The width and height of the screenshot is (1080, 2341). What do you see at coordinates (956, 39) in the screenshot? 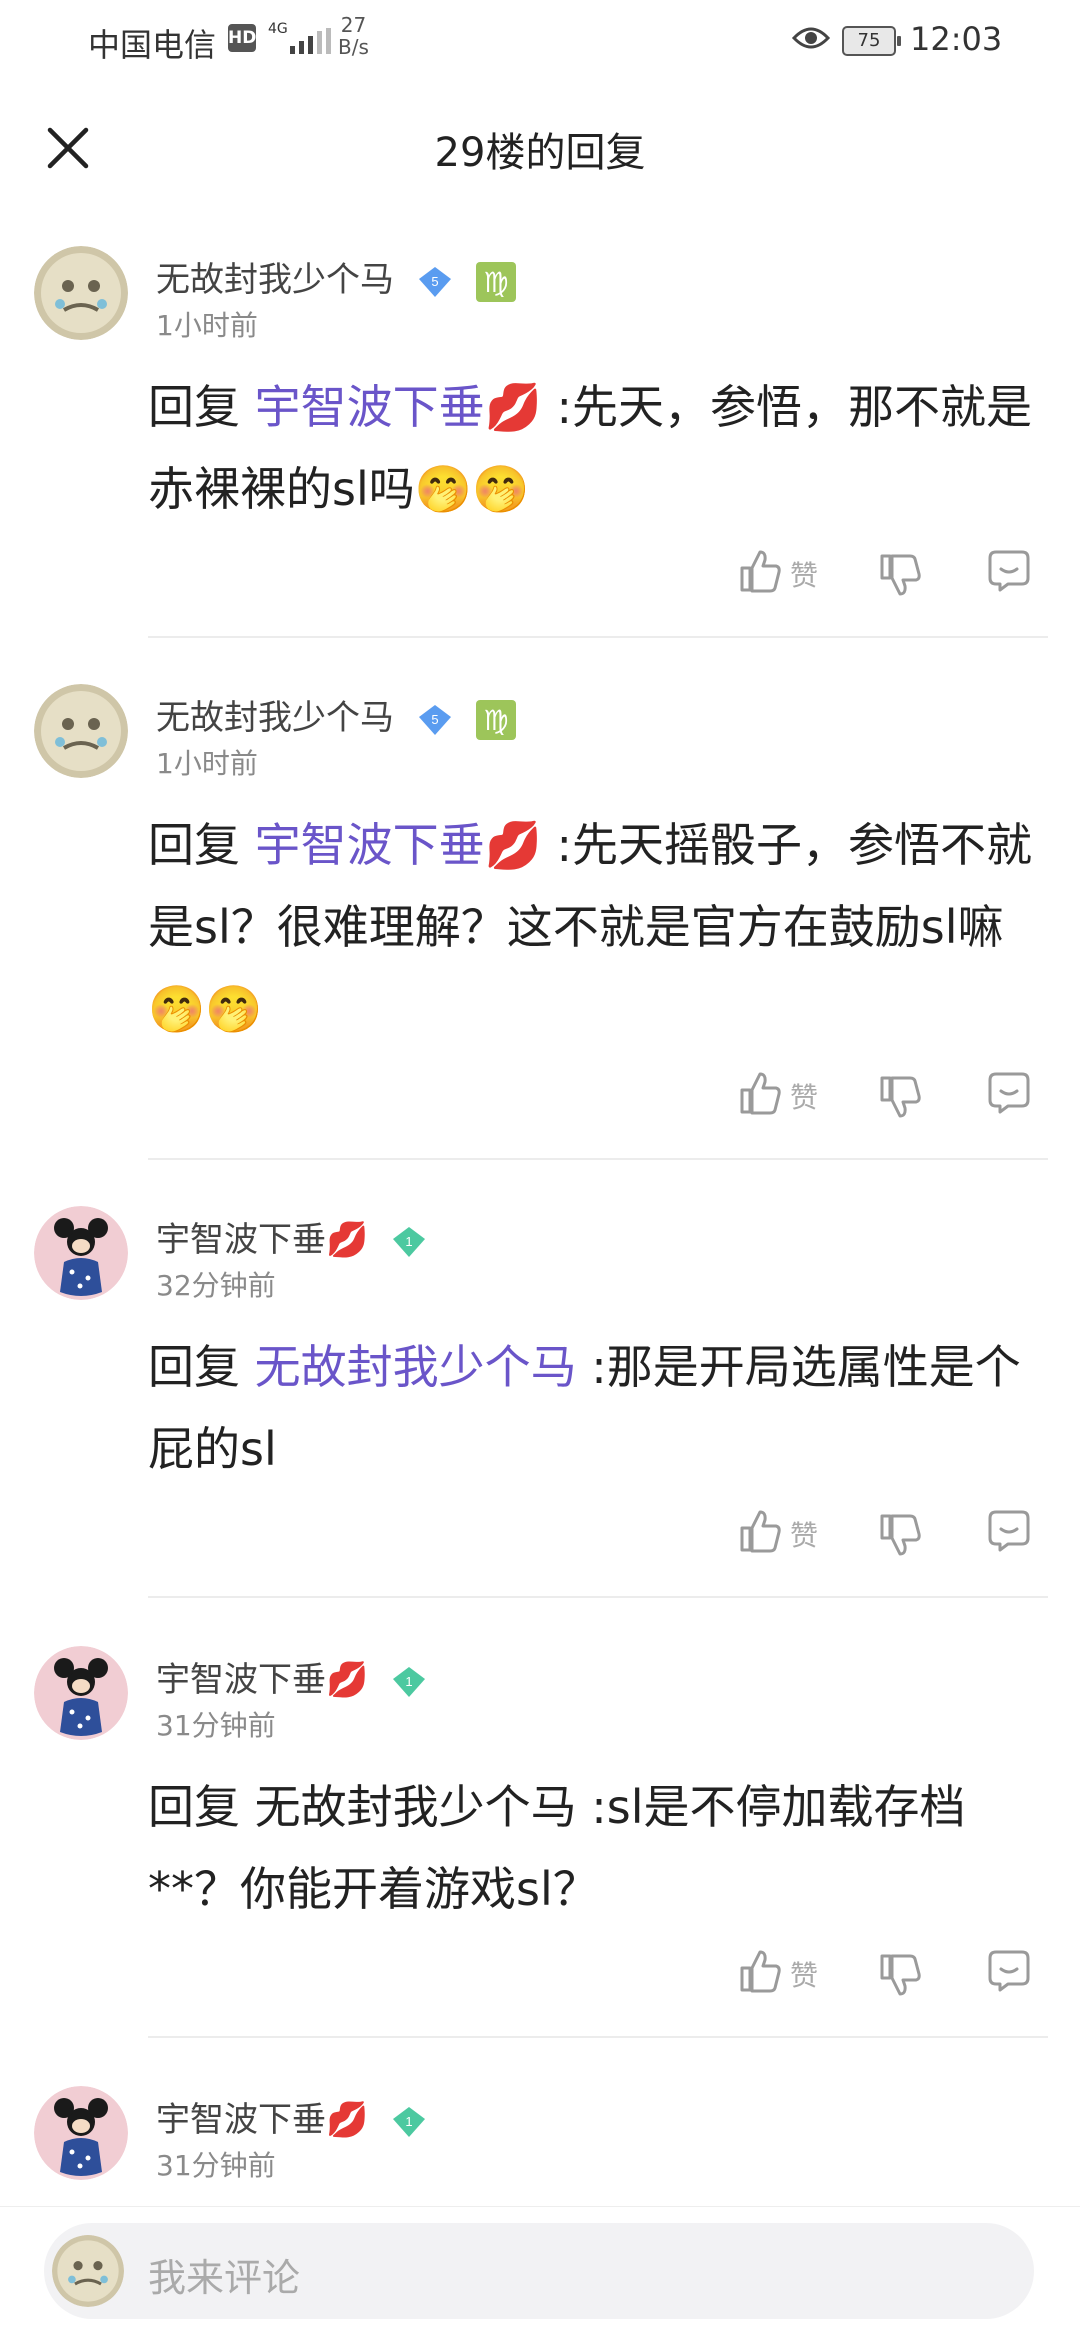
I see `clock: 12:03` at bounding box center [956, 39].